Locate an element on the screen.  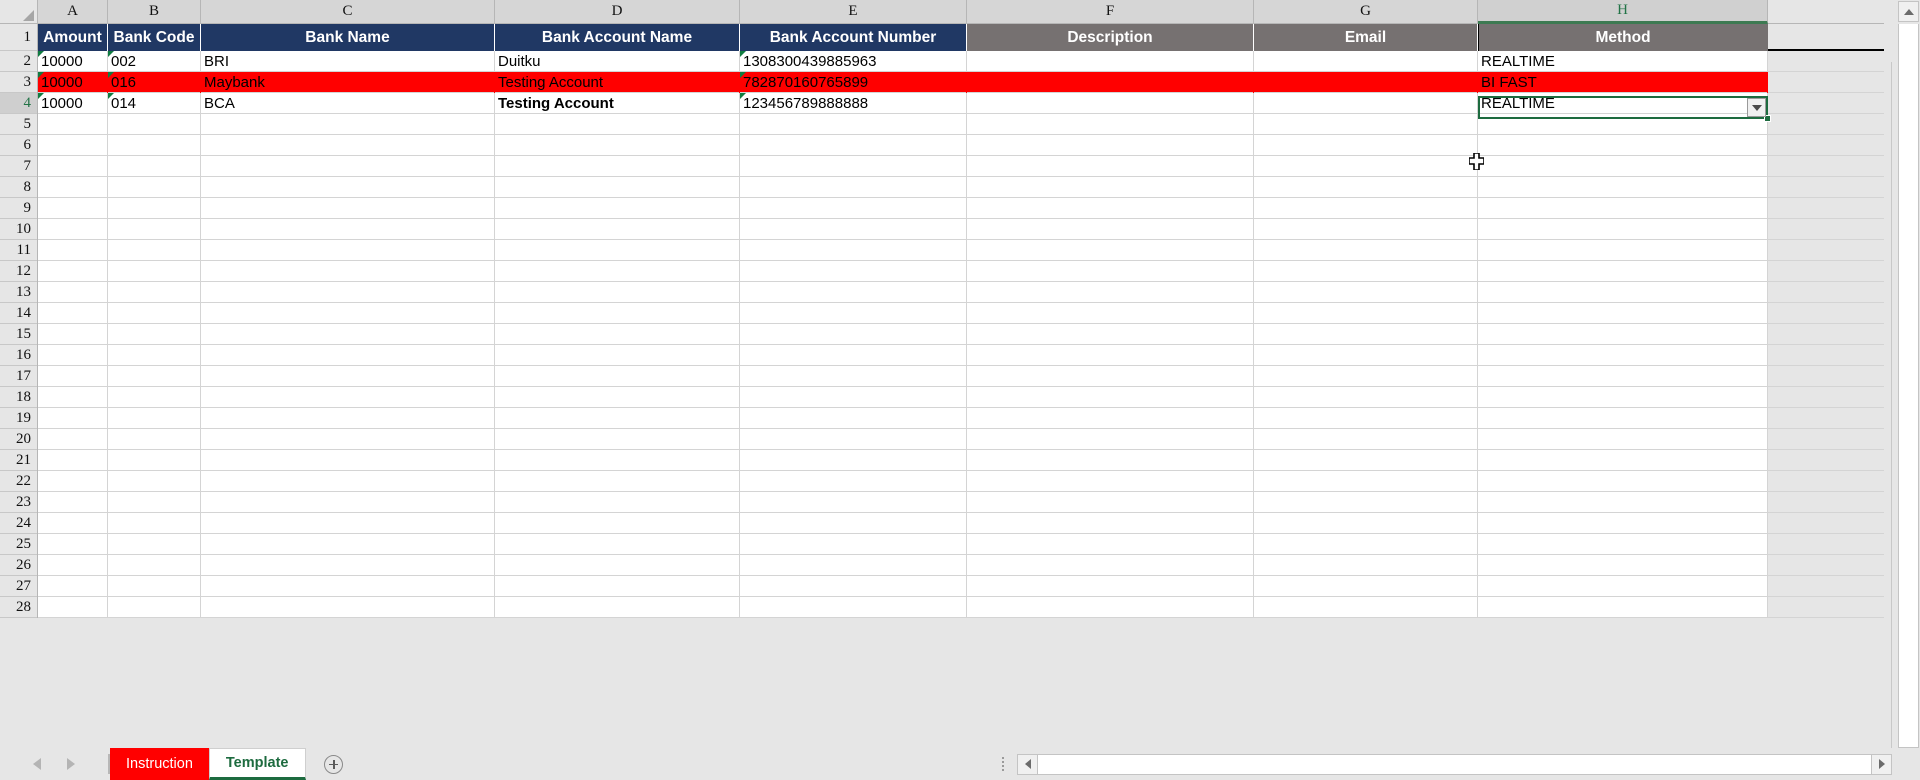
cell-F14 is located at coordinates (1110, 313).